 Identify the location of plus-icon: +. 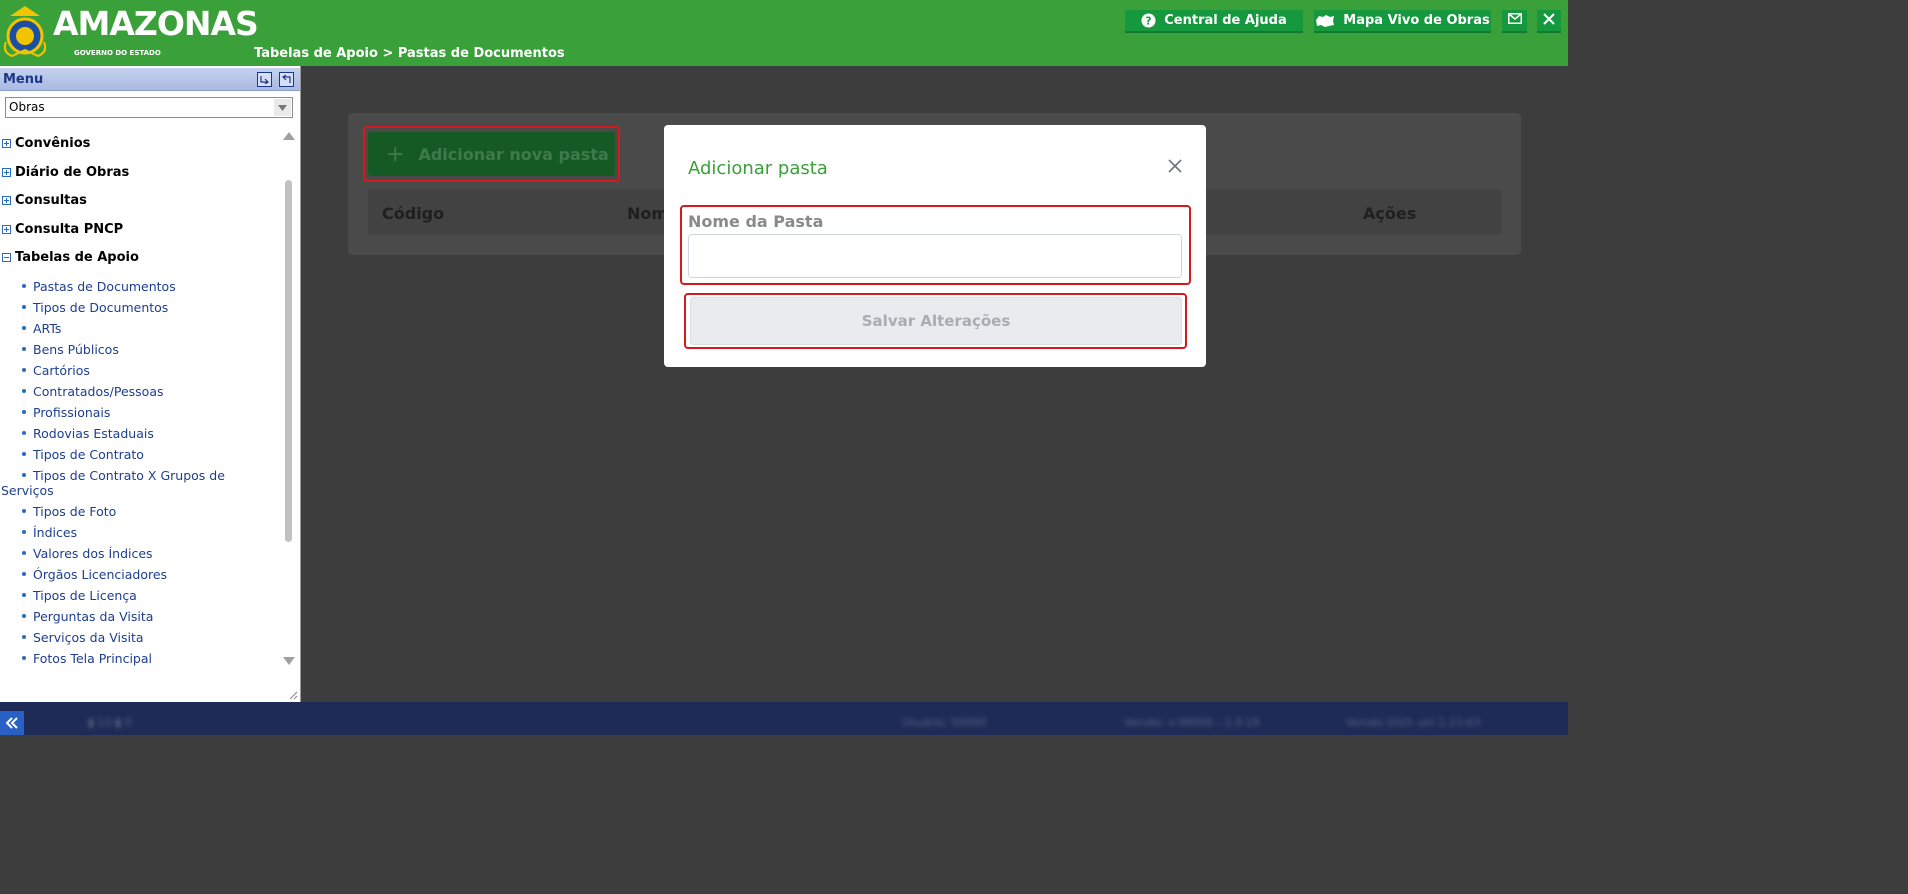
(395, 154).